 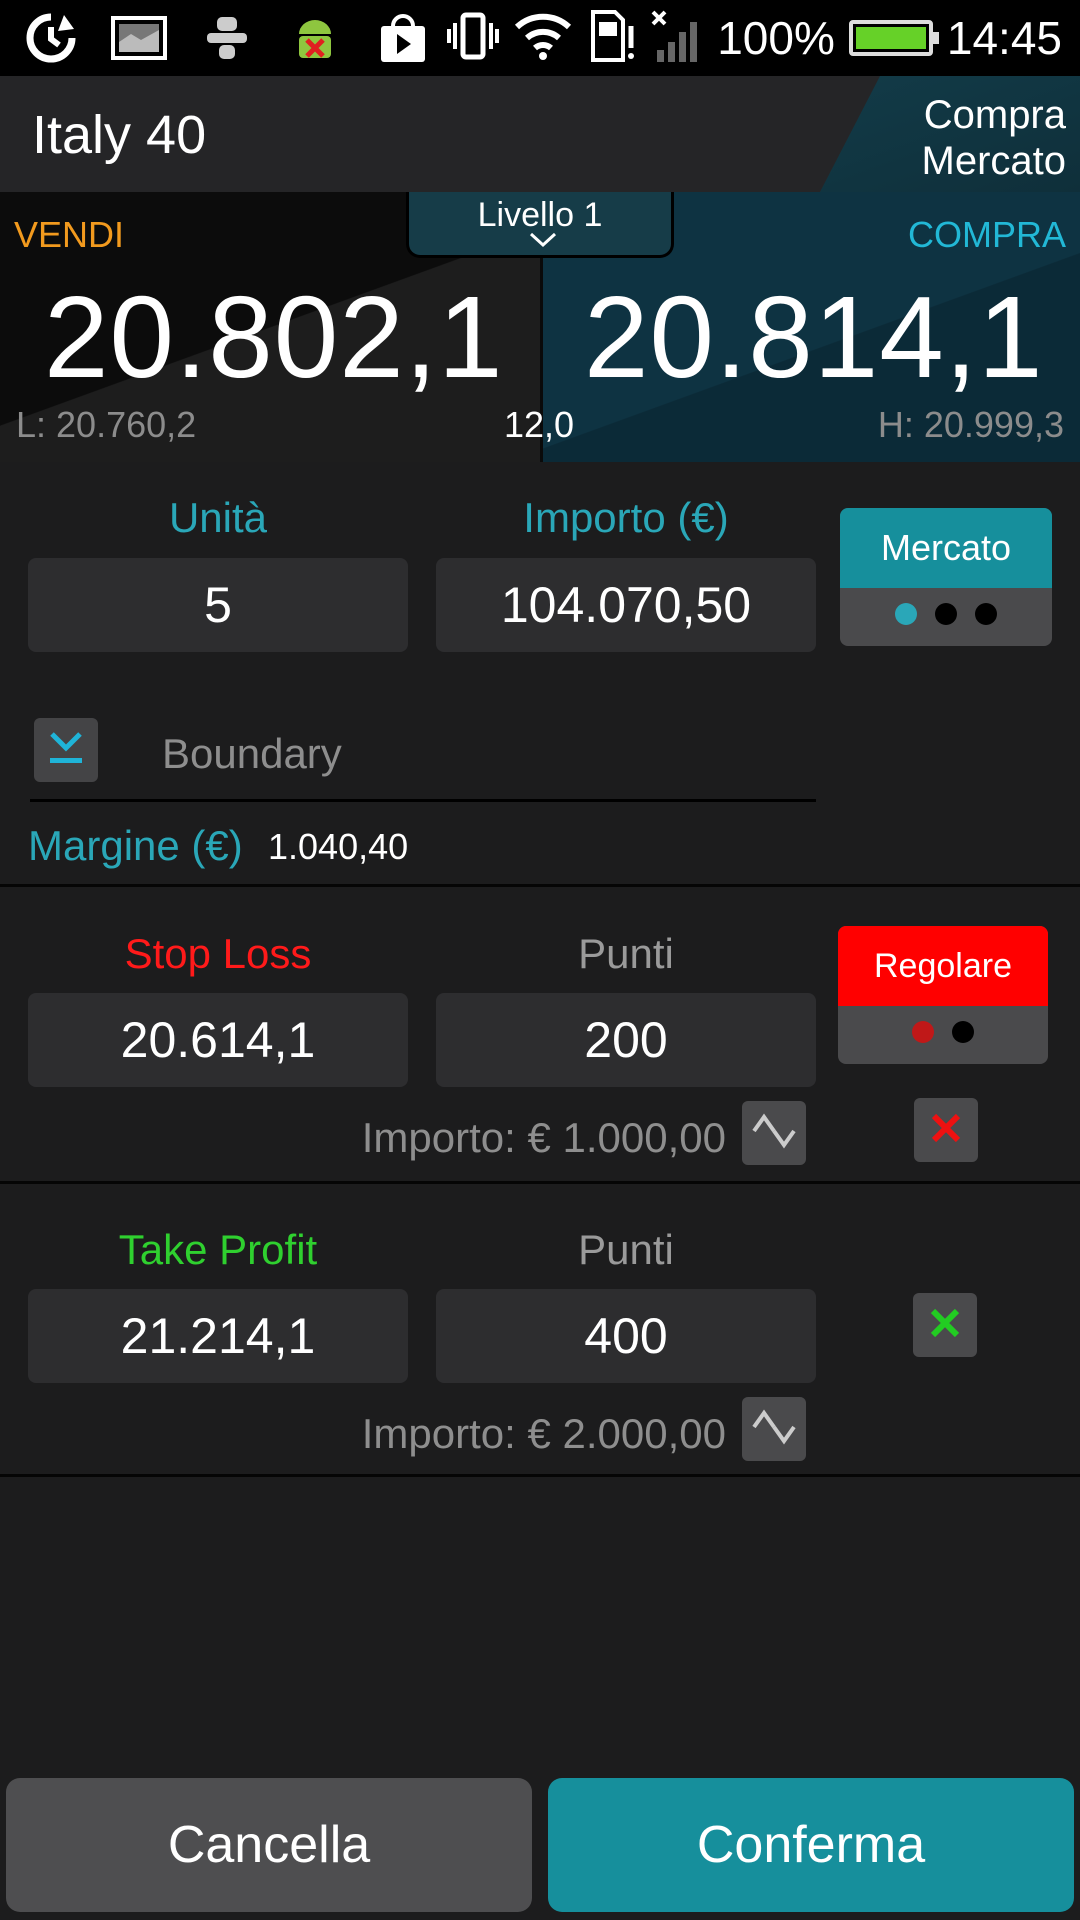 I want to click on amount-label: Importo (€), so click(x=626, y=517).